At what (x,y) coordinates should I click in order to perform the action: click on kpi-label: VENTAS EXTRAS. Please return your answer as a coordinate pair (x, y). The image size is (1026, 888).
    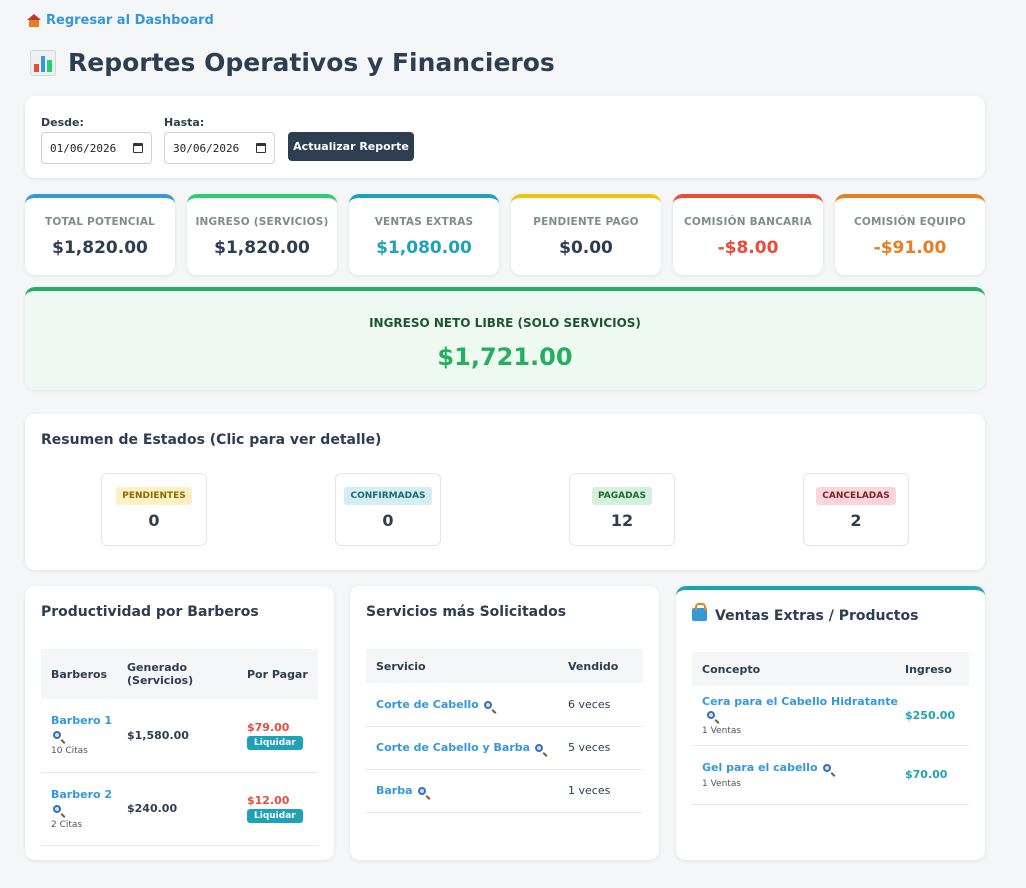
    Looking at the image, I should click on (424, 222).